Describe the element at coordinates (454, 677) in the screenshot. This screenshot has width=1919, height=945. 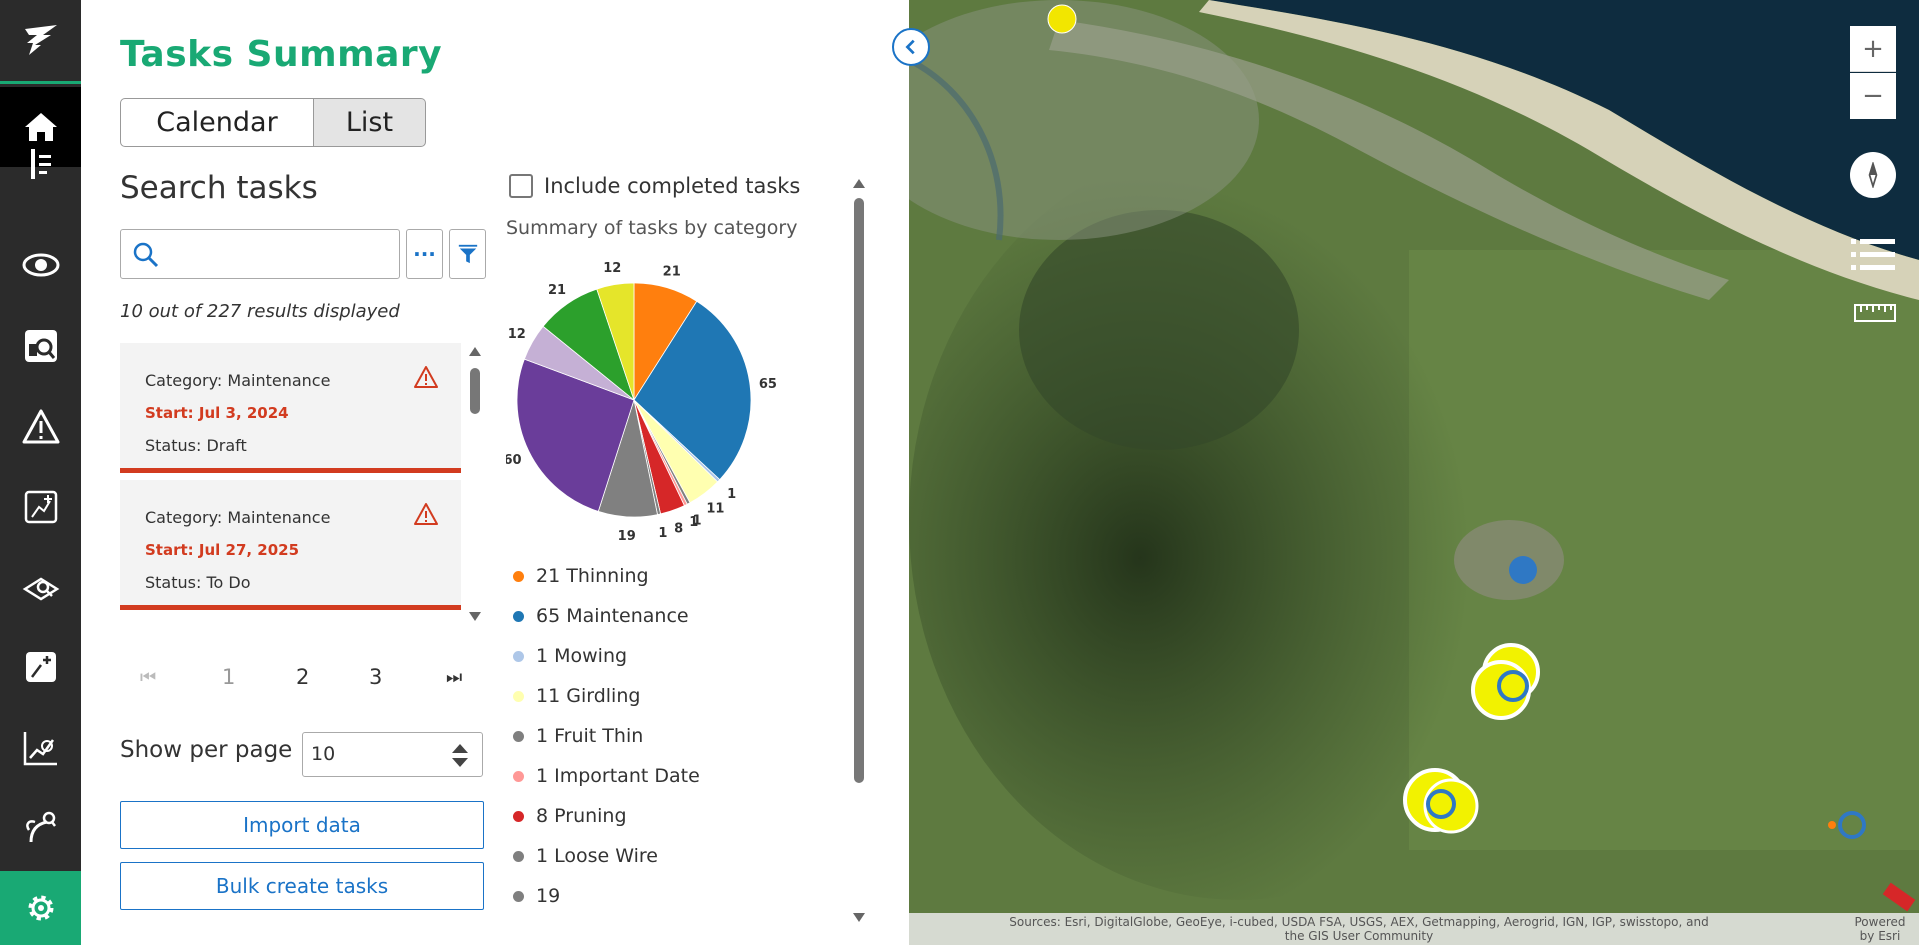
I see `last-page-button: ⏭` at that location.